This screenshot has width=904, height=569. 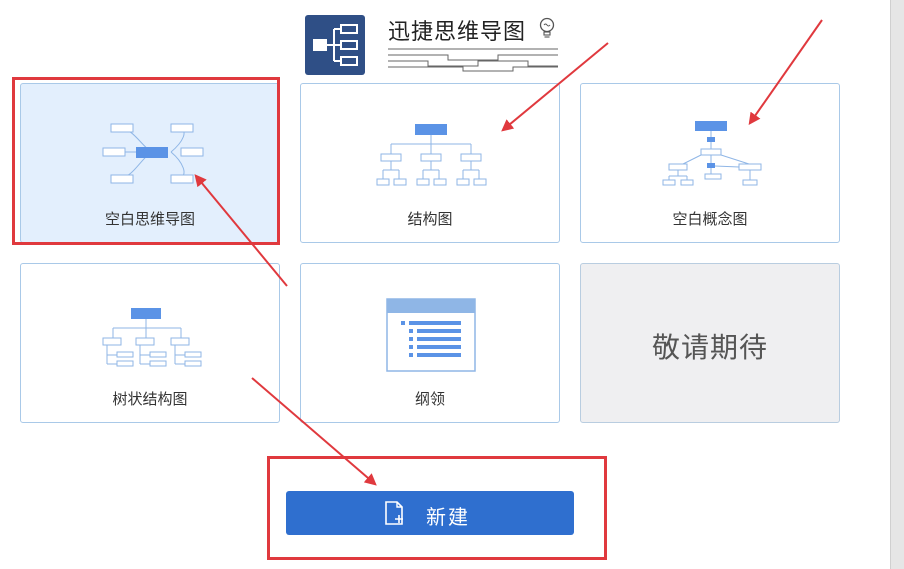 What do you see at coordinates (709, 347) in the screenshot?
I see `coming-soon-label: 敬请期待` at bounding box center [709, 347].